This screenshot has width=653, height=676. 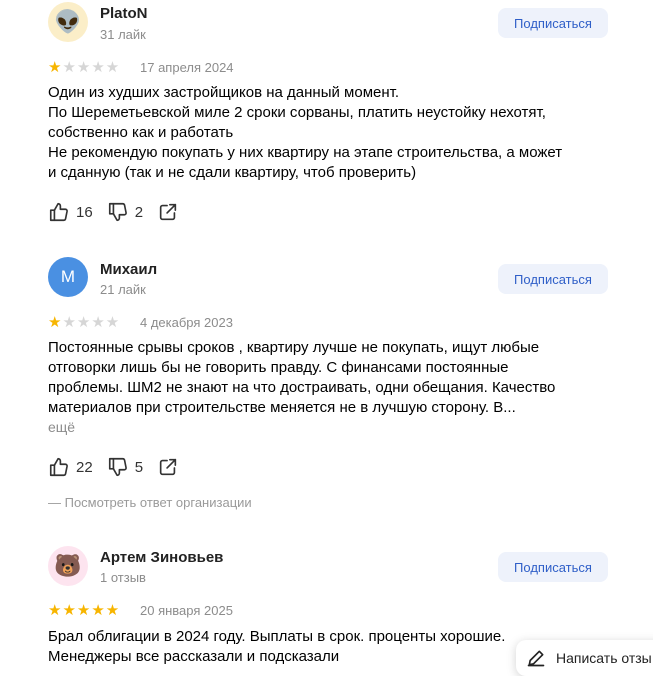 I want to click on show-more-link: ещё, so click(x=61, y=427).